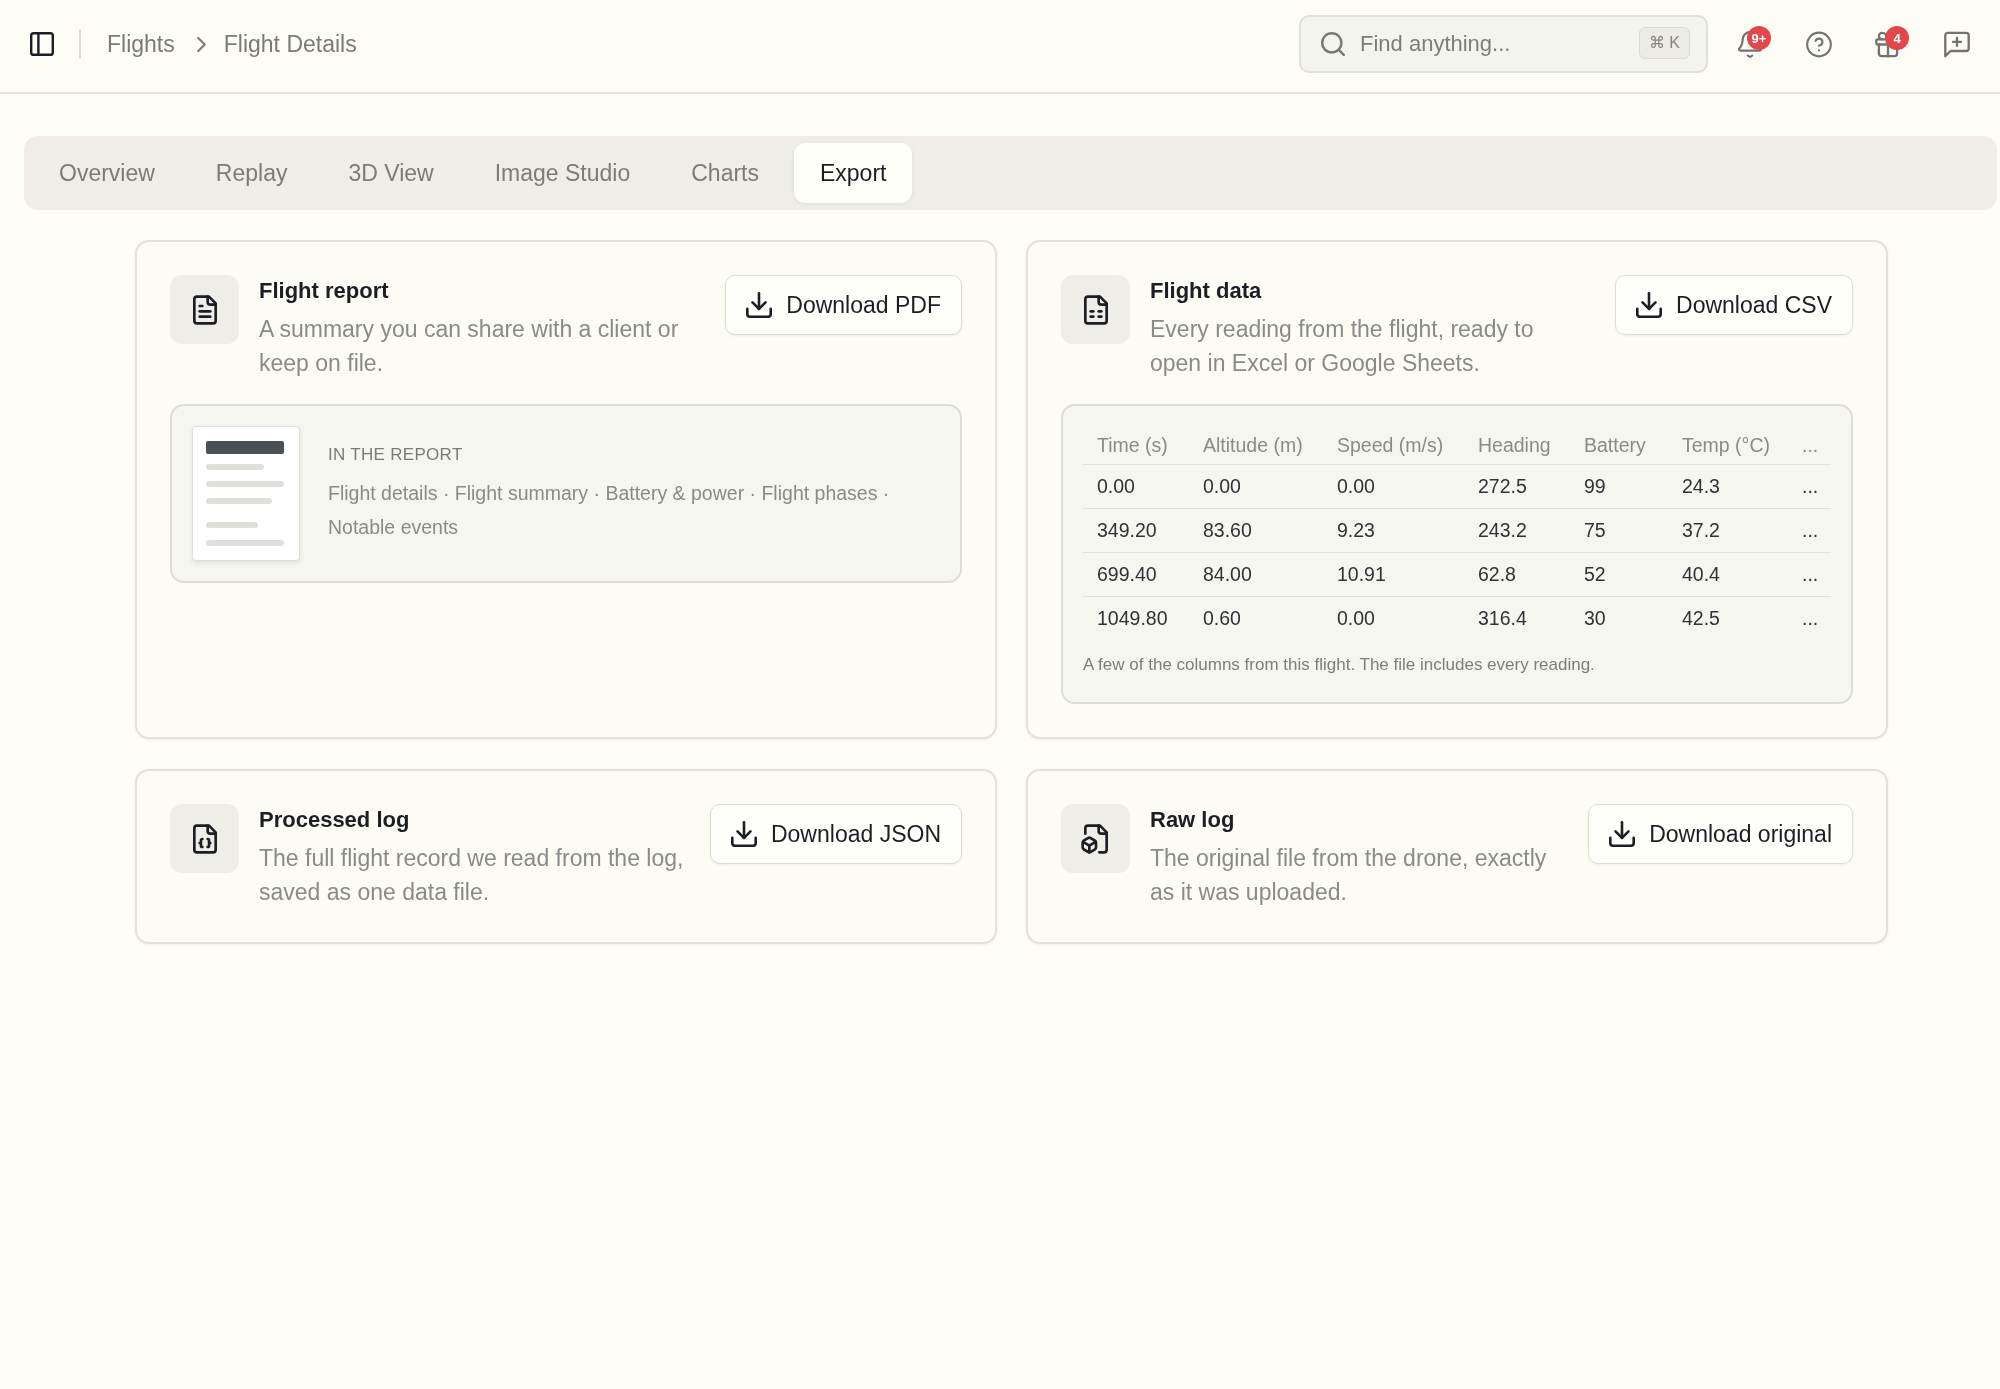  What do you see at coordinates (1342, 346) in the screenshot?
I see `card-description: Every reading from the flight, ready to open in Excel or Google Sheets.` at bounding box center [1342, 346].